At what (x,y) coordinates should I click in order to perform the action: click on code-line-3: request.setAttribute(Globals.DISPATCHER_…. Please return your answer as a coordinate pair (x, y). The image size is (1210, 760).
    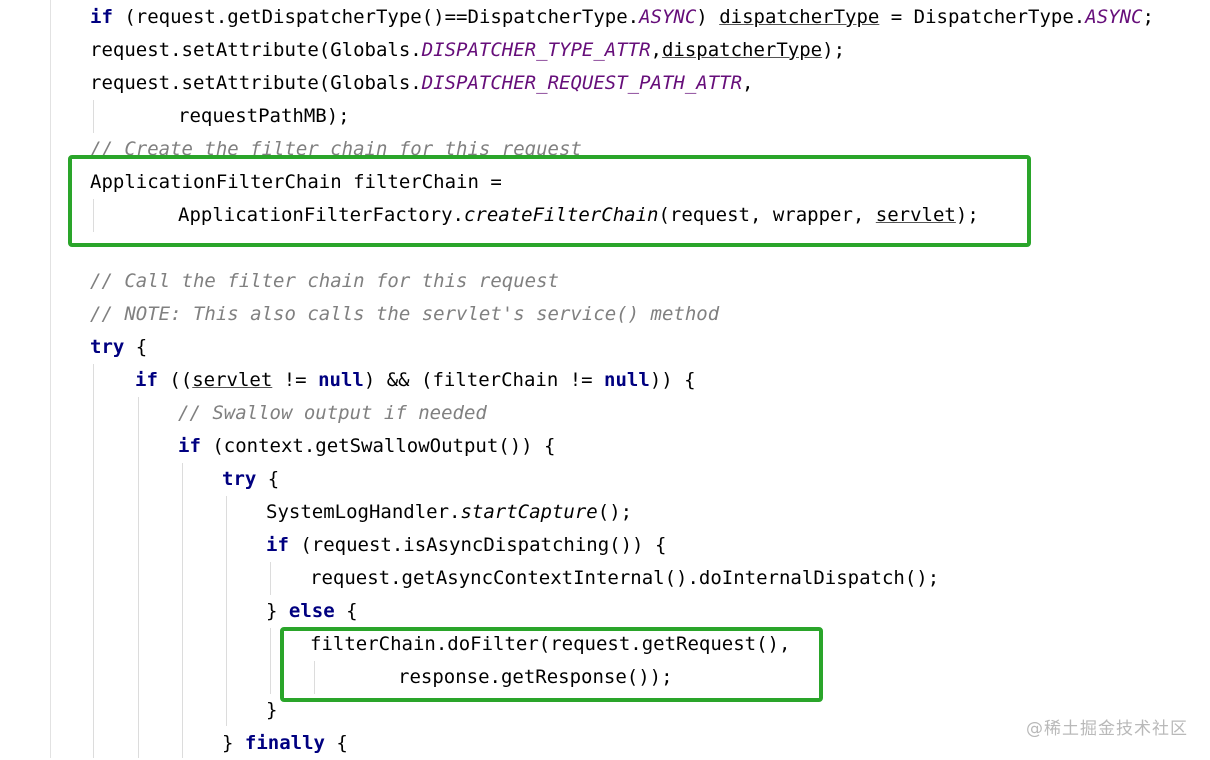
    Looking at the image, I should click on (421, 83).